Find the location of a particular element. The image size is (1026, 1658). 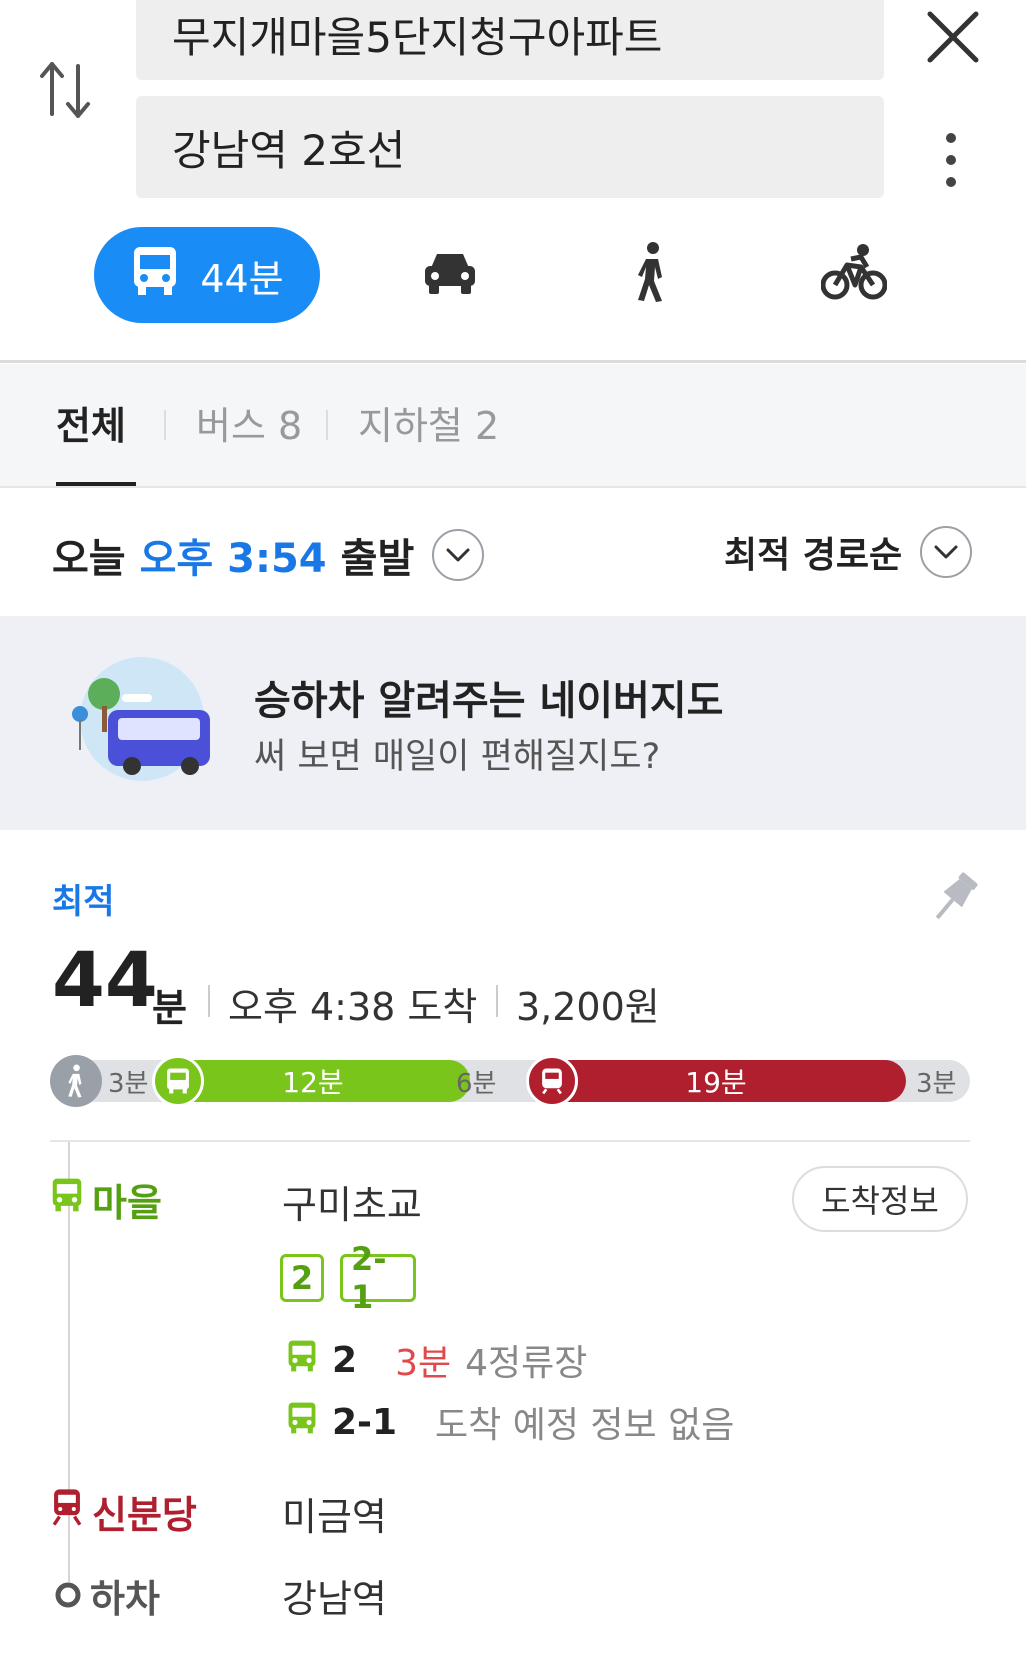

stop-type-subway: 신분당 is located at coordinates (123, 1511).